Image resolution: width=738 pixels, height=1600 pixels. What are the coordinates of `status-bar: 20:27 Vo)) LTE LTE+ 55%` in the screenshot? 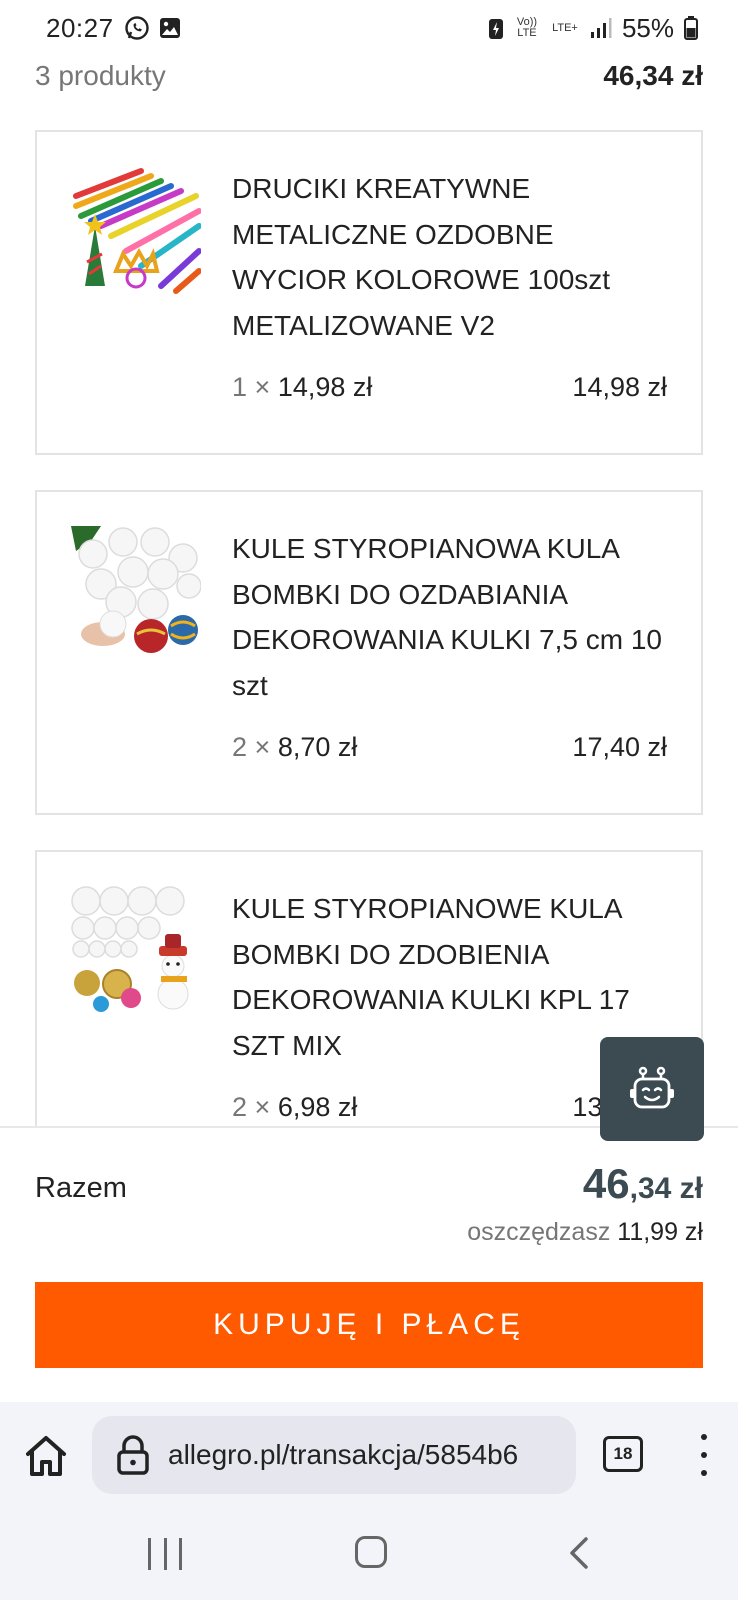 It's located at (369, 28).